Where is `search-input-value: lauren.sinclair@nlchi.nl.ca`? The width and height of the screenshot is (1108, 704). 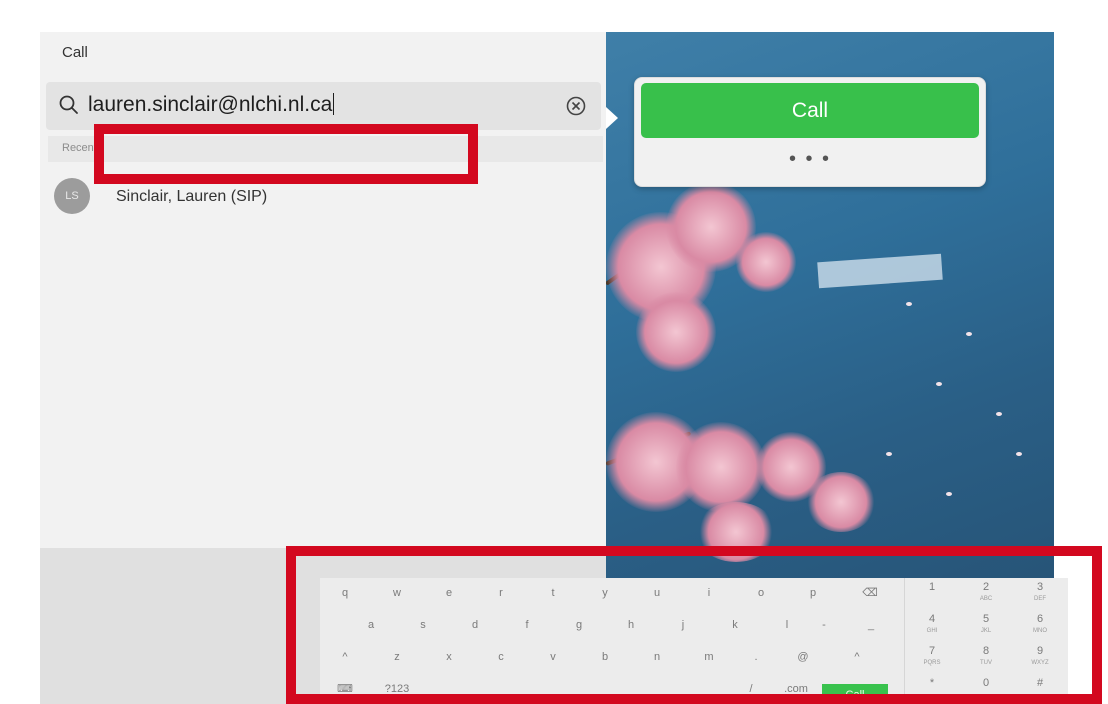 search-input-value: lauren.sinclair@nlchi.nl.ca is located at coordinates (211, 104).